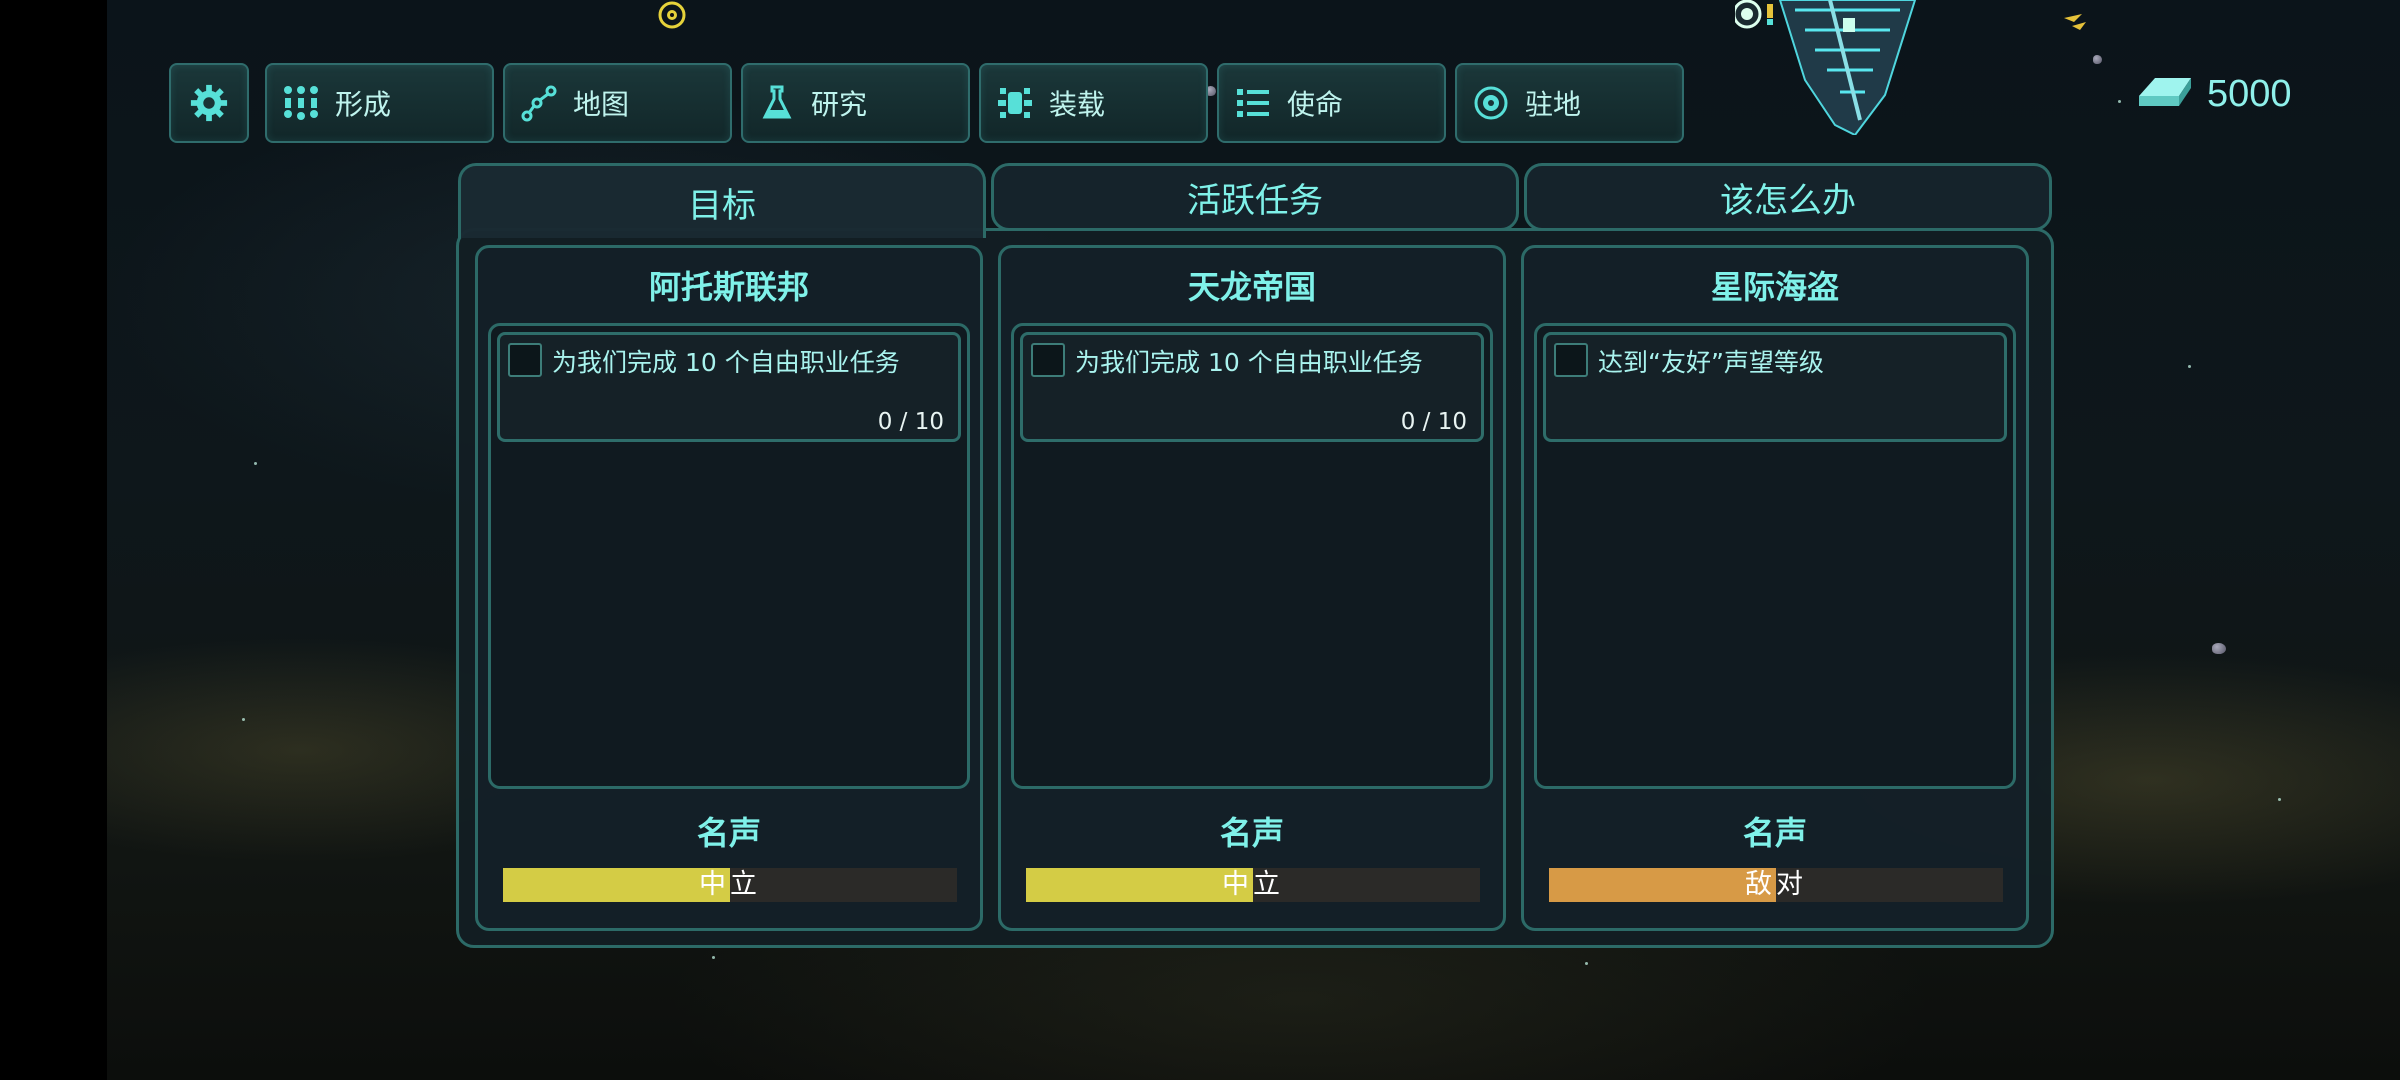  Describe the element at coordinates (2165, 94) in the screenshot. I see `ingot-icon` at that location.